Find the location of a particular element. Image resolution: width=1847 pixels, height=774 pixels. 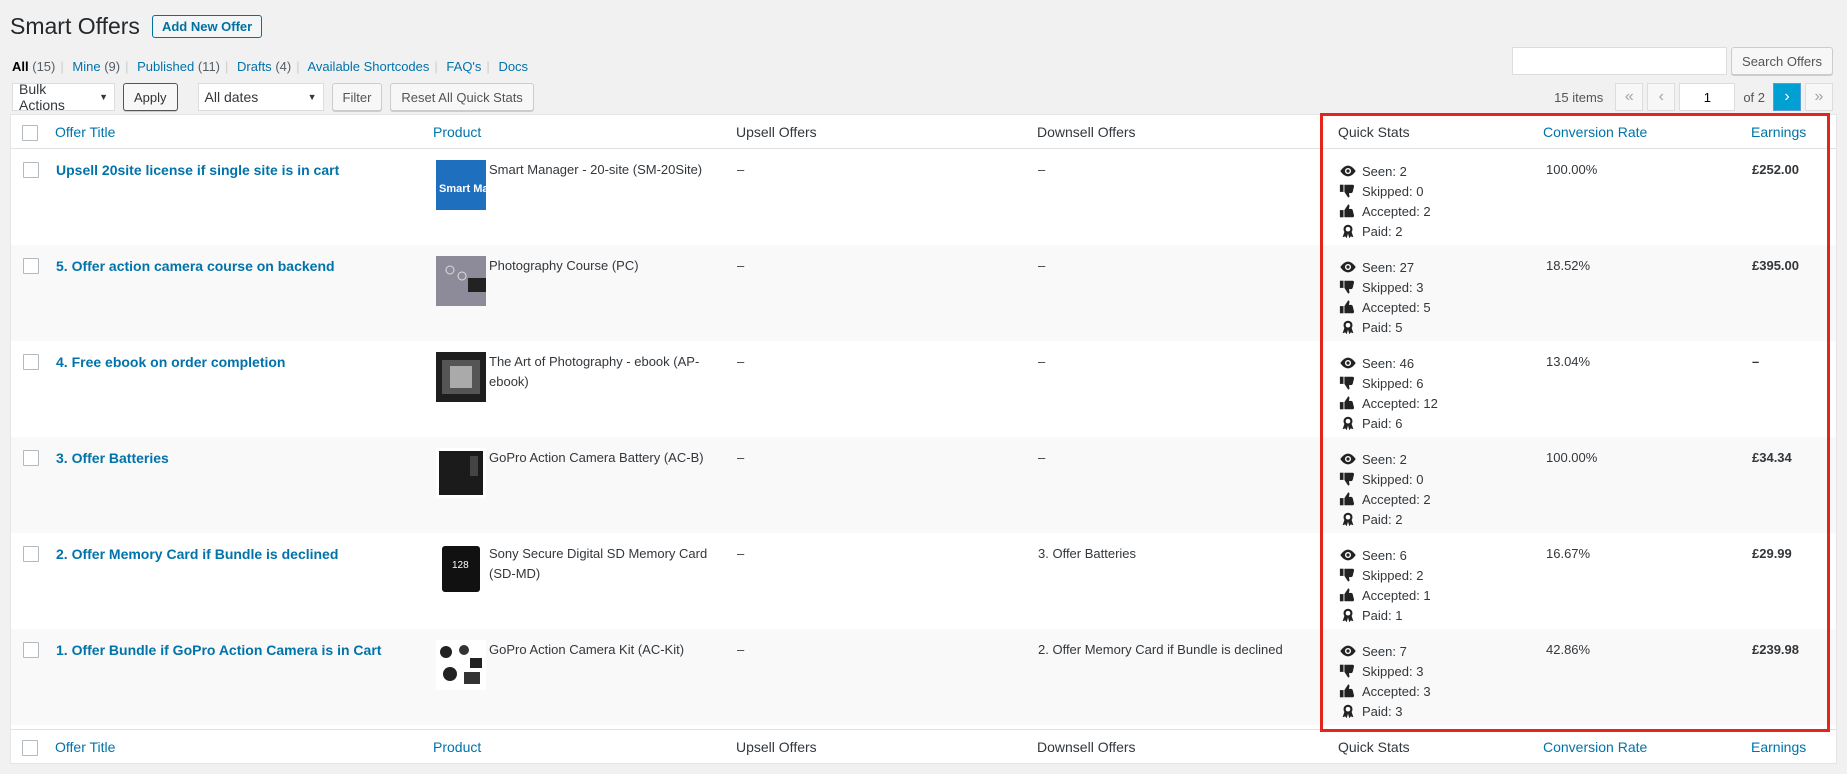

faqs-link: FAQ's is located at coordinates (463, 66).